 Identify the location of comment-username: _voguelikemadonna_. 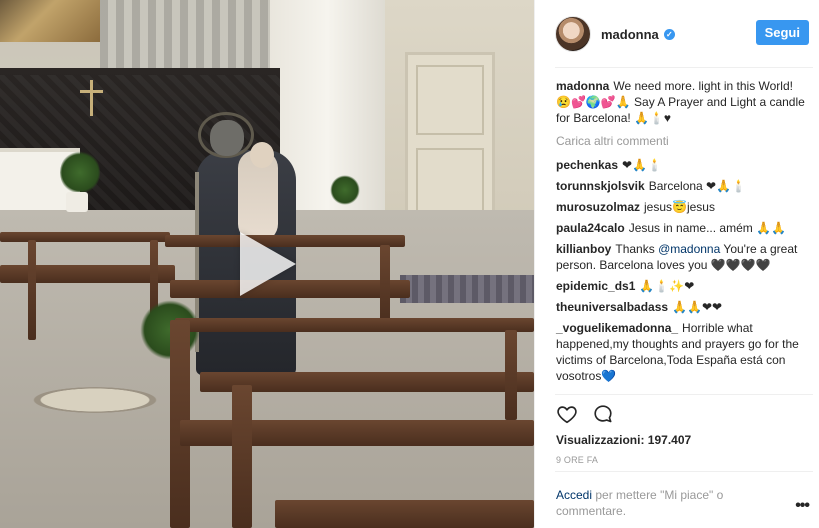
(617, 328).